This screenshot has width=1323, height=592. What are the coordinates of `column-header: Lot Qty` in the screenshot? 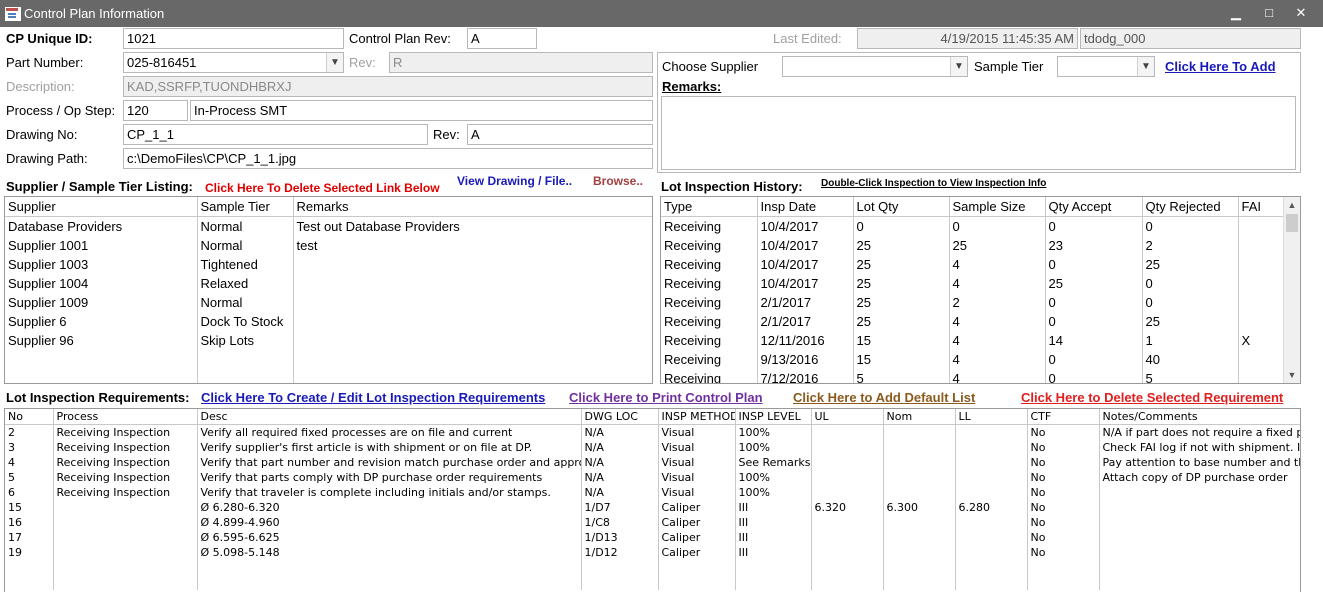 It's located at (901, 207).